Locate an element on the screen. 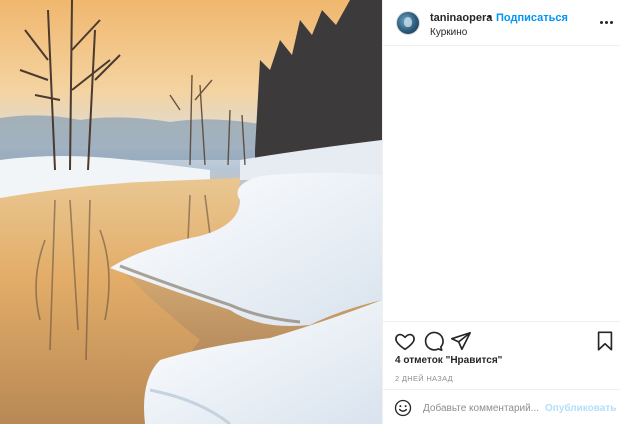  heart-icon is located at coordinates (405, 341).